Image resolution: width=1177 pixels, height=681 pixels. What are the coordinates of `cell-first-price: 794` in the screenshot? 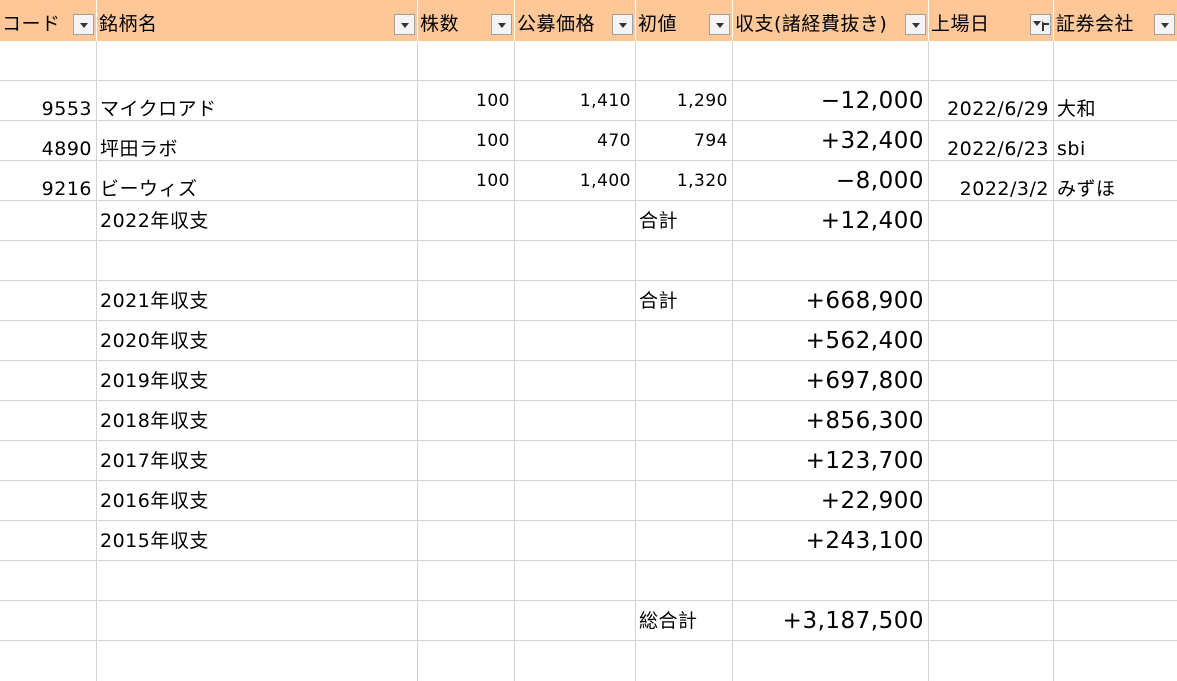 It's located at (684, 141).